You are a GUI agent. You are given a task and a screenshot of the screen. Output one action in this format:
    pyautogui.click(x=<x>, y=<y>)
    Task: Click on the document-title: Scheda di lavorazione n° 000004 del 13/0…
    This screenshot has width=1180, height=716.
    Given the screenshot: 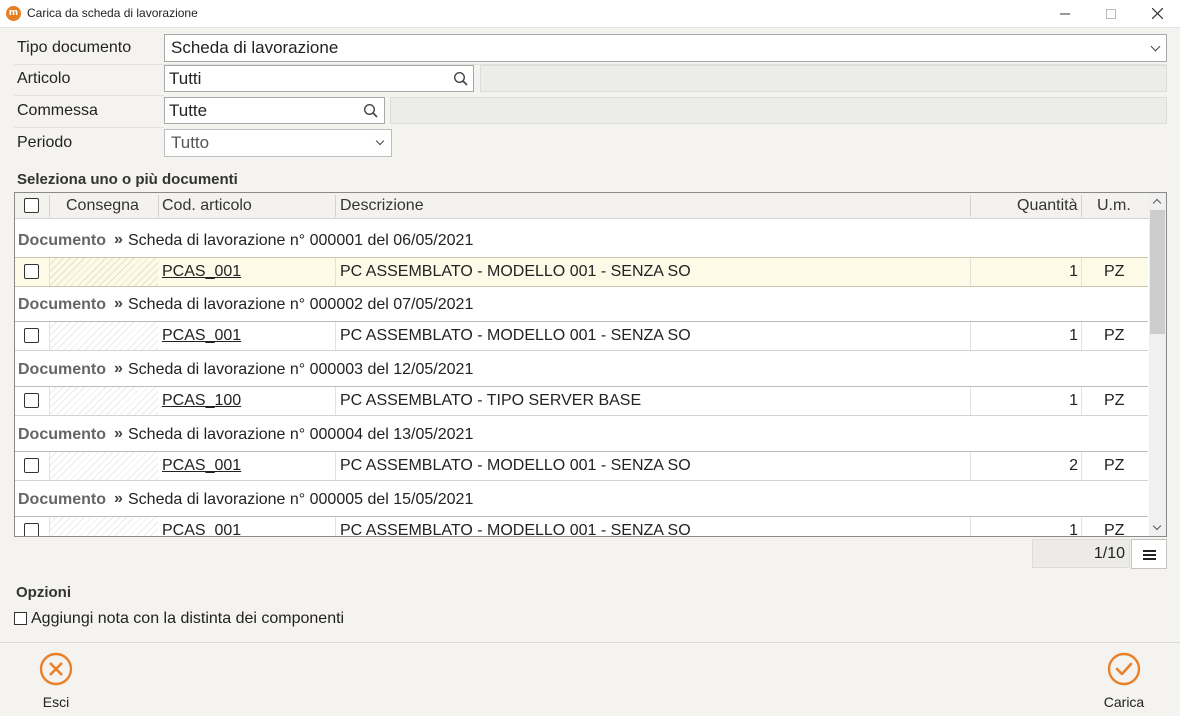 What is the action you would take?
    pyautogui.click(x=301, y=434)
    